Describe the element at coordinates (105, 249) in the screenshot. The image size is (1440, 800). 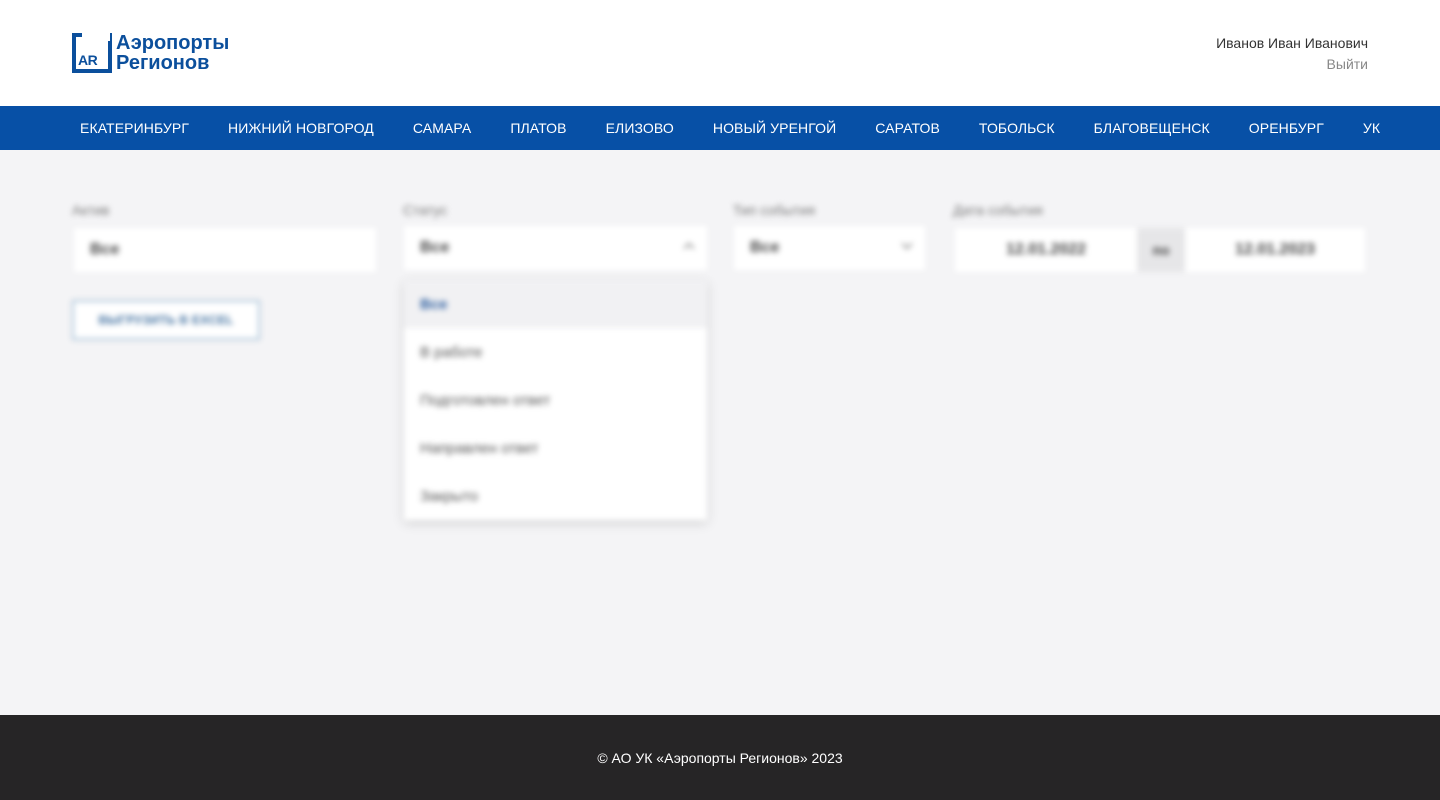
I see `asset-value: Все` at that location.